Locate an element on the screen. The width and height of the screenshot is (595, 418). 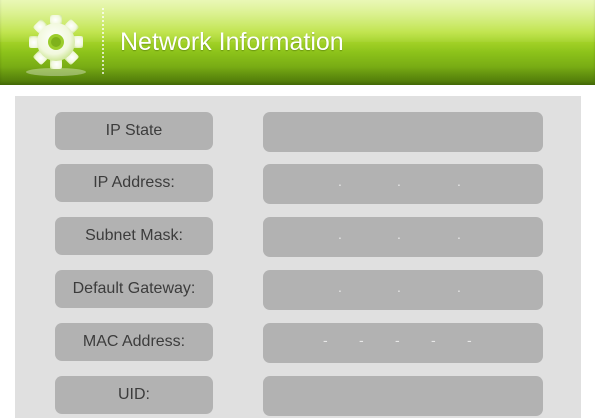
ip-address-field: . . . is located at coordinates (403, 184).